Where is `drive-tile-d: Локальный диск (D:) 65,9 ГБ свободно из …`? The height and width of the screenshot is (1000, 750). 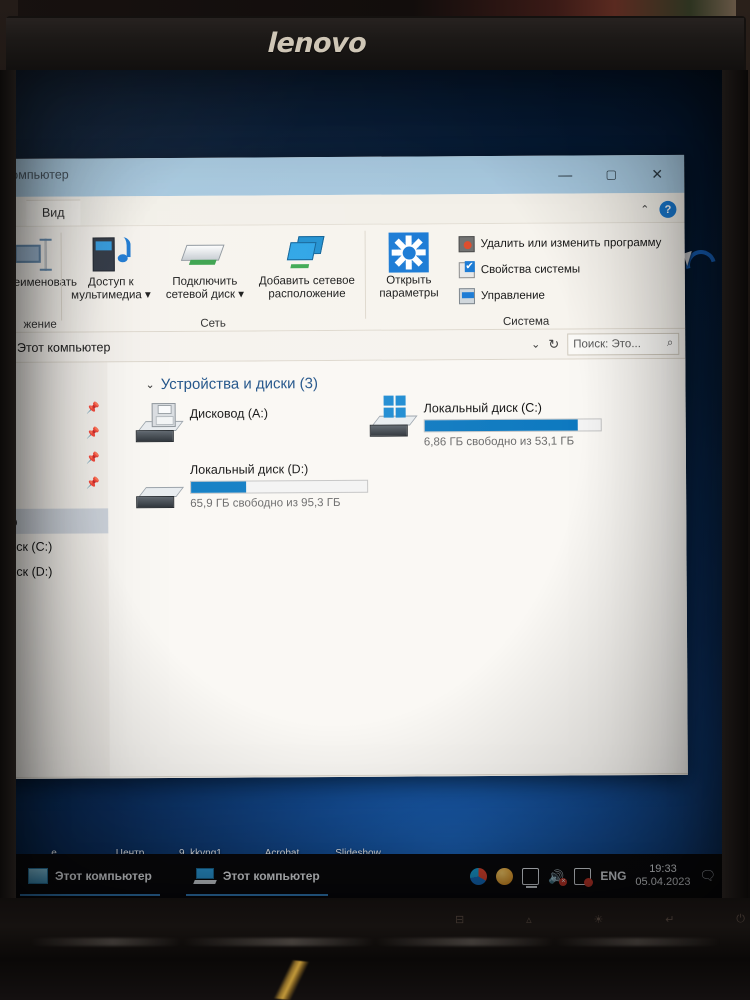
drive-tile-d: Локальный диск (D:) 65,9 ГБ свободно из … is located at coordinates (251, 485).